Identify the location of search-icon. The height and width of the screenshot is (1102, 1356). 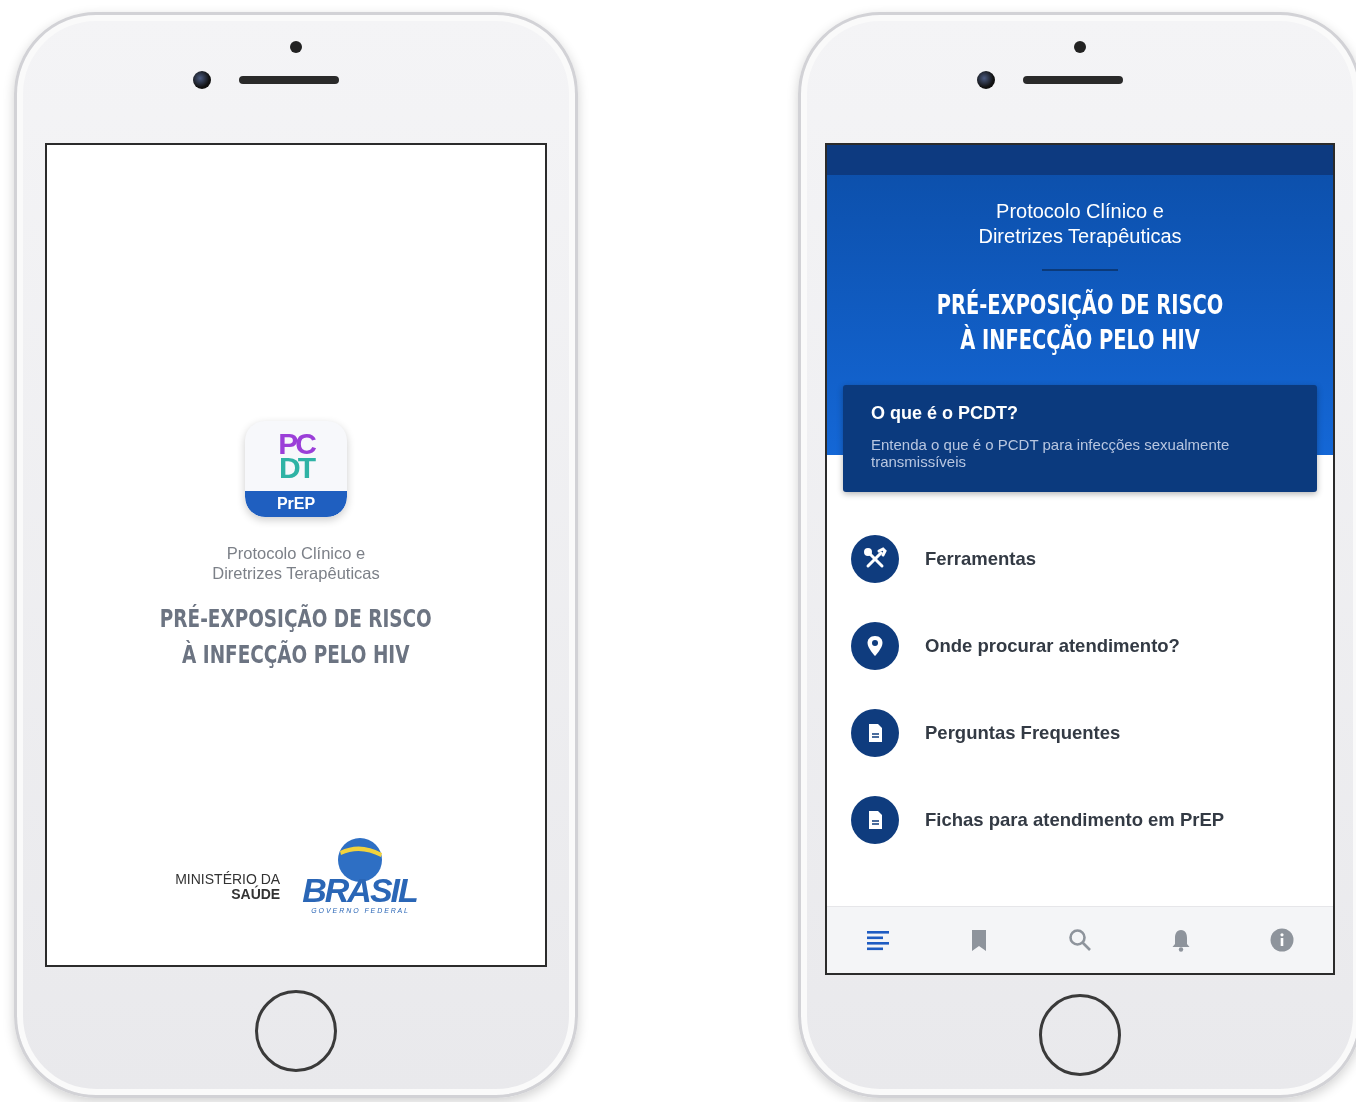
(1079, 940).